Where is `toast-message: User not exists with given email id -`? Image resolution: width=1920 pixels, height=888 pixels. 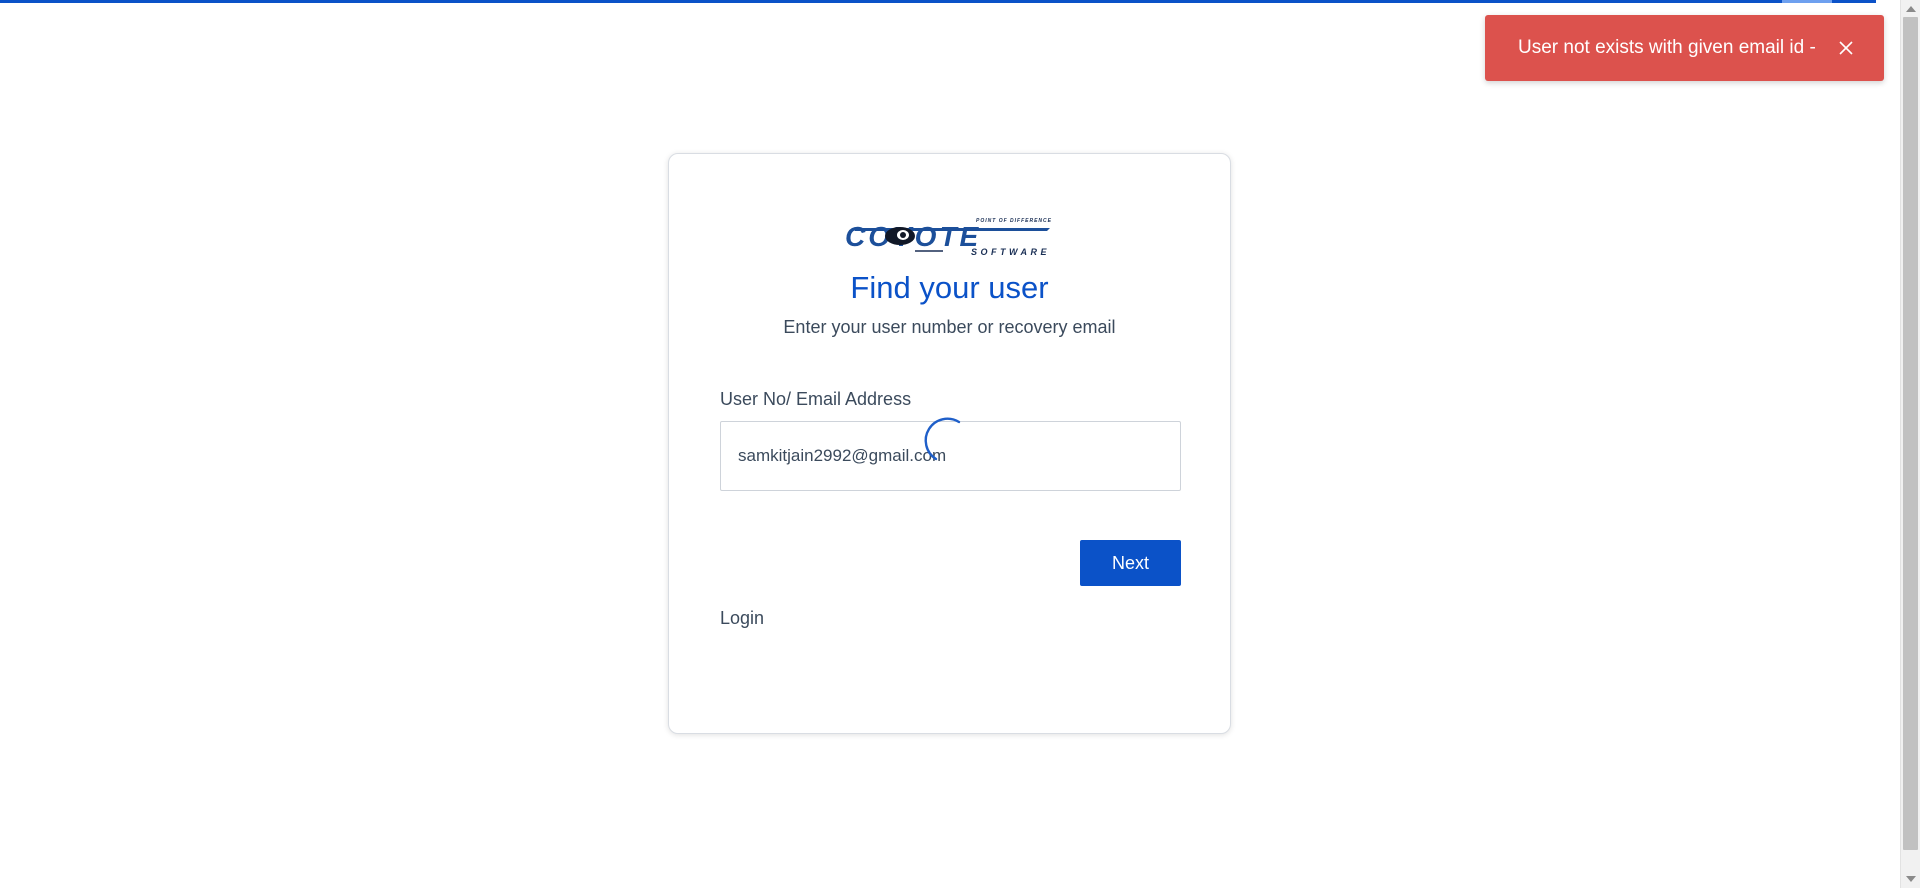
toast-message: User not exists with given email id - is located at coordinates (1667, 47).